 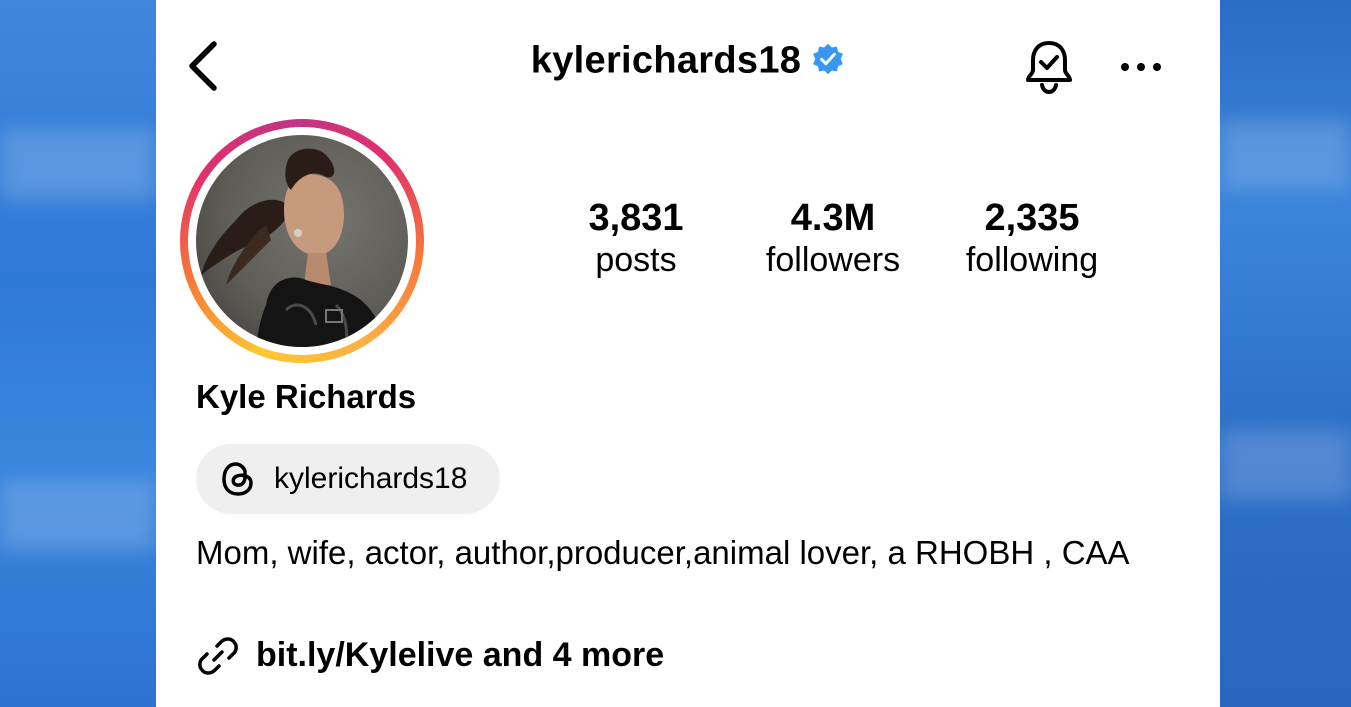 What do you see at coordinates (296, 247) in the screenshot?
I see `profile-photo-illustration` at bounding box center [296, 247].